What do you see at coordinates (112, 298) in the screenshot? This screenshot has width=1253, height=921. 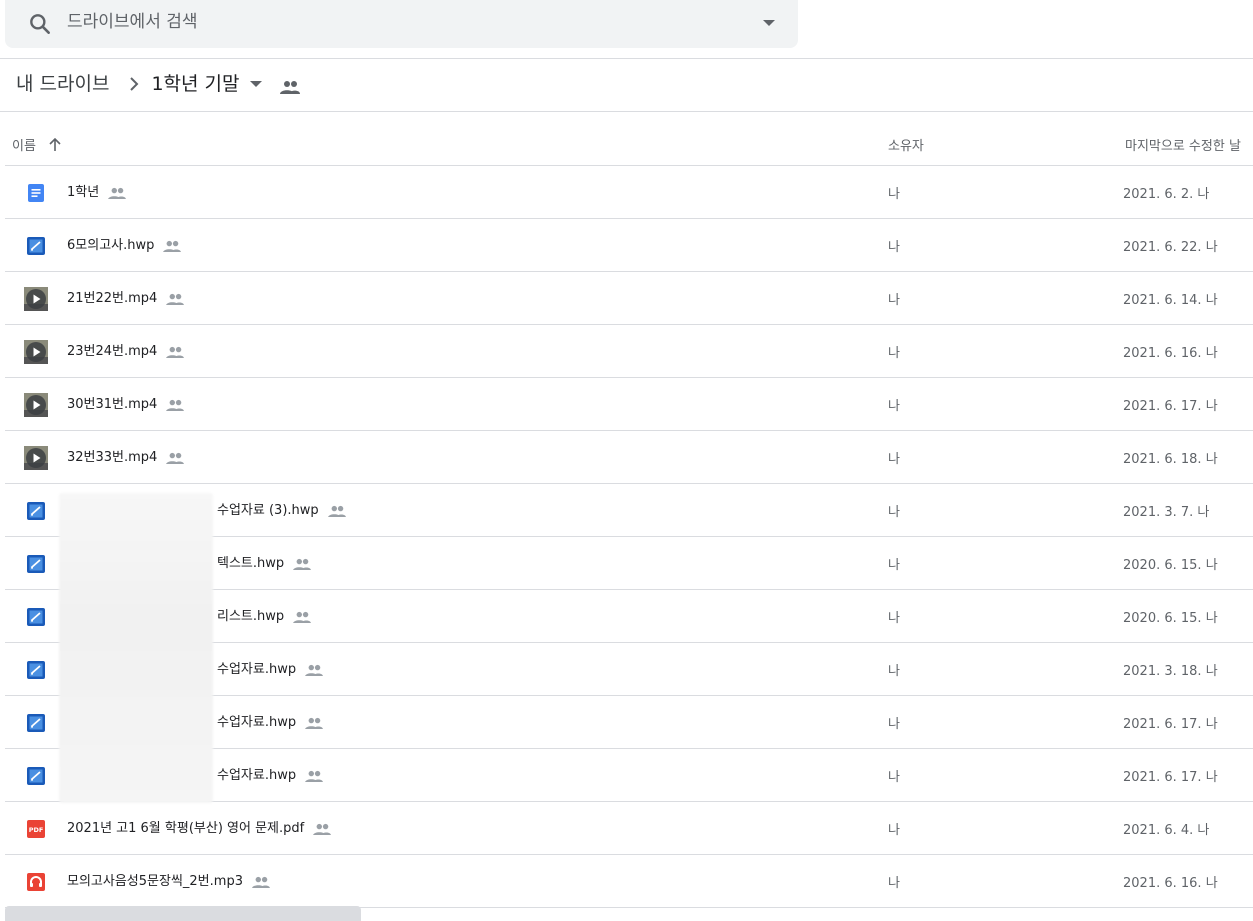 I see `file-name-text: 21번22번.mp4` at bounding box center [112, 298].